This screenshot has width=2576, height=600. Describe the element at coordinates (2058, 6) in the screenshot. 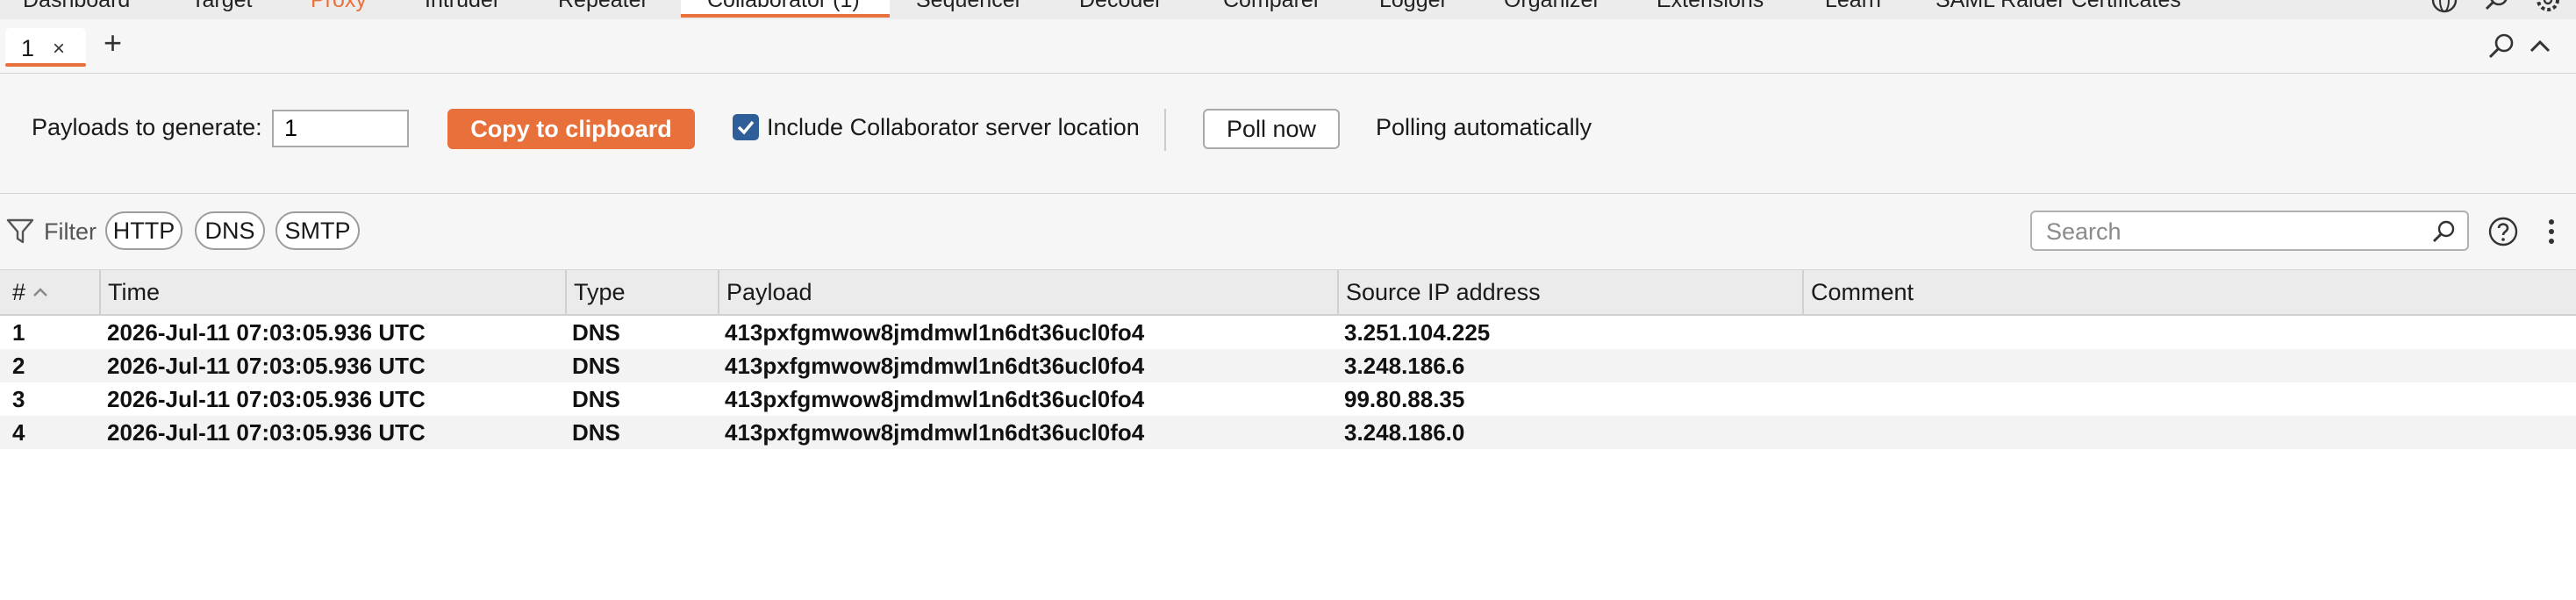

I see `tab-saml-raider-certificates: SAML Raider Certificates` at that location.